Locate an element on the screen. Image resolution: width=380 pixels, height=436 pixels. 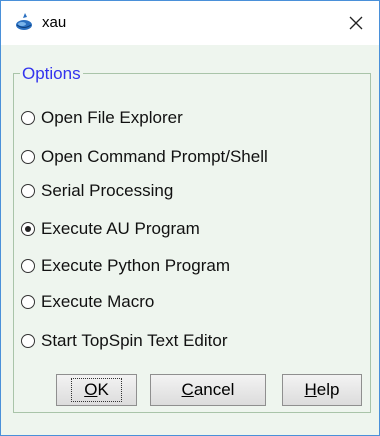
option-label: Open Command Prompt/Shell is located at coordinates (154, 156).